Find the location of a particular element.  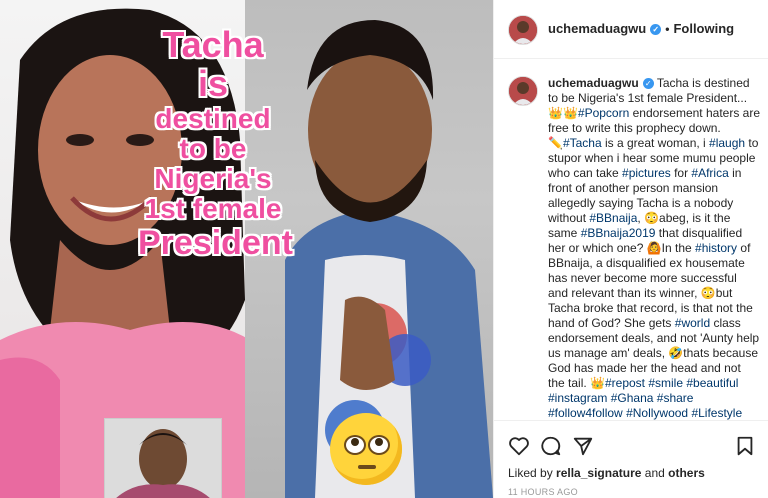

likes-summary: Liked by rella_signature and others is located at coordinates (606, 473).